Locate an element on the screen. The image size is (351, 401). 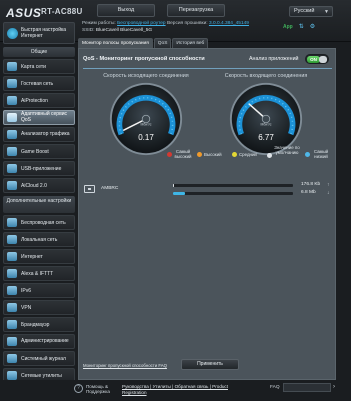
sidebar-item-aicloud: AiCloud 2.0 is located at coordinates (39, 185).